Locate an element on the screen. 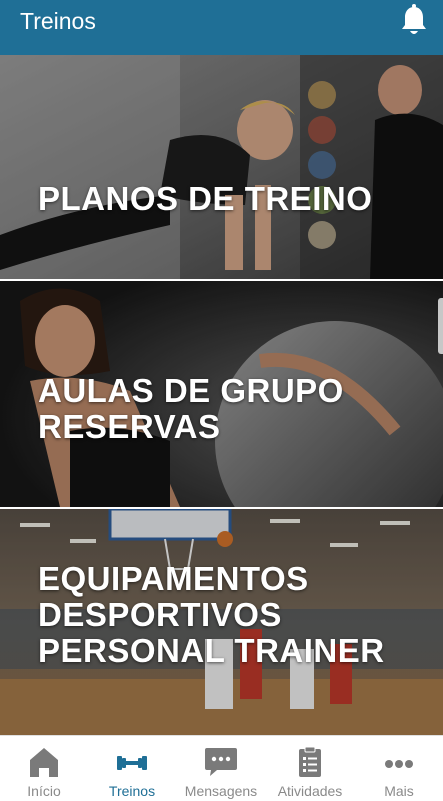 The image size is (443, 801). dumbbell-icon is located at coordinates (132, 763).